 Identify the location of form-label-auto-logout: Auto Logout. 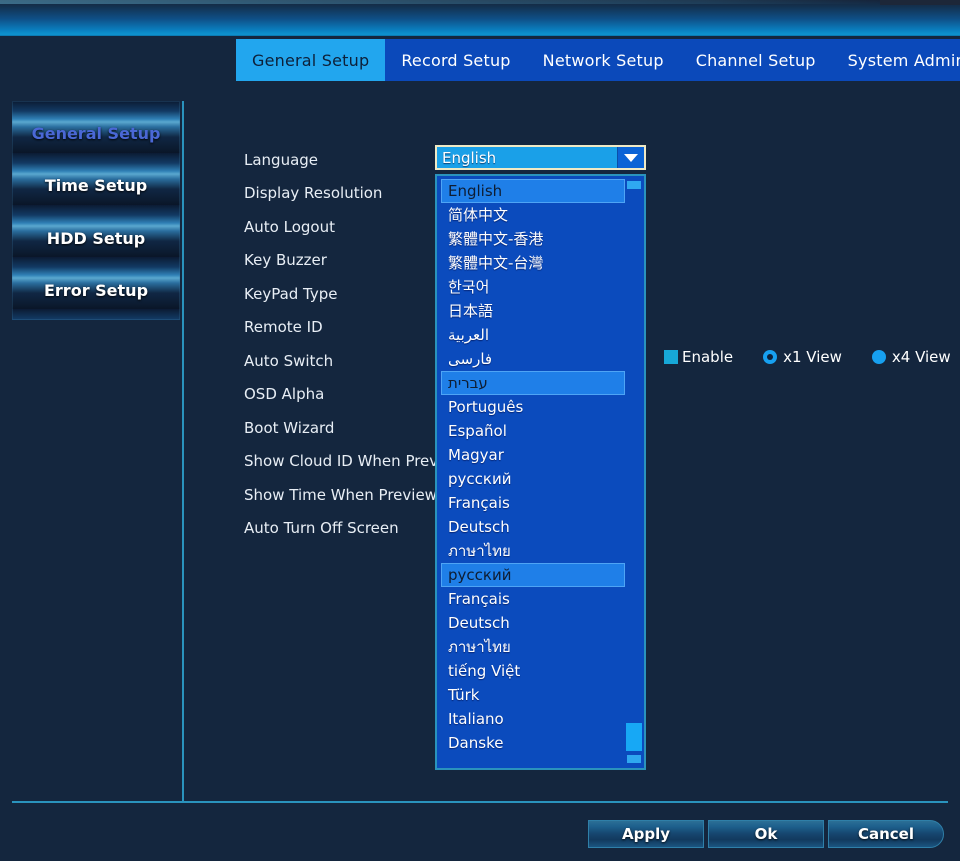
(289, 226).